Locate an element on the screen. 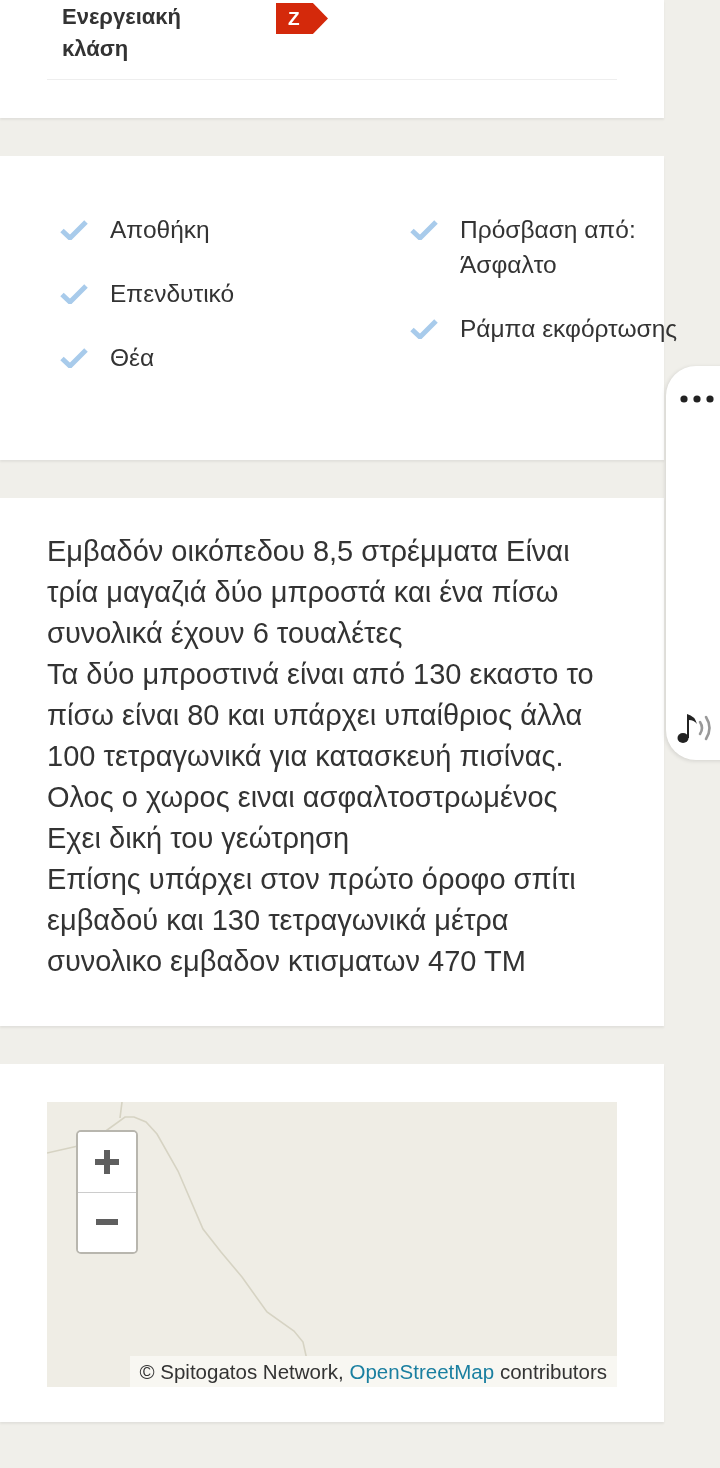  more-icon is located at coordinates (697, 399).